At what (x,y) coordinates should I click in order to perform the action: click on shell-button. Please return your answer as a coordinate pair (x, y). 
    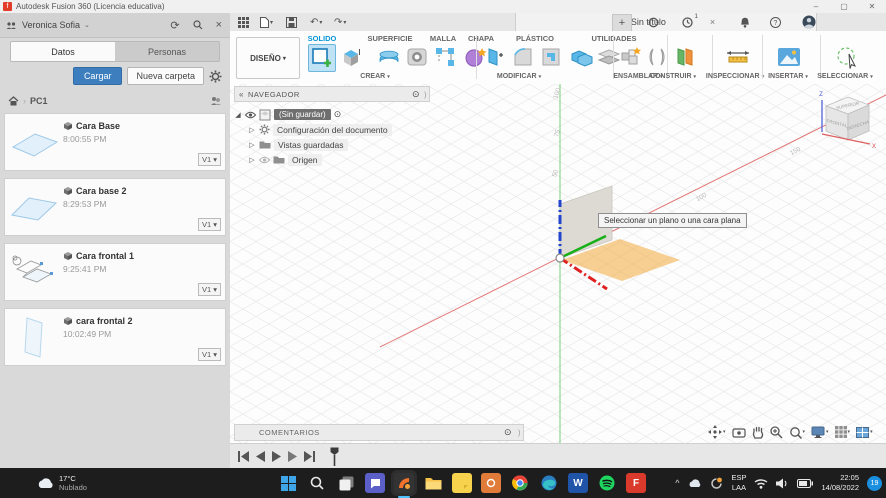
    Looking at the image, I should click on (551, 57).